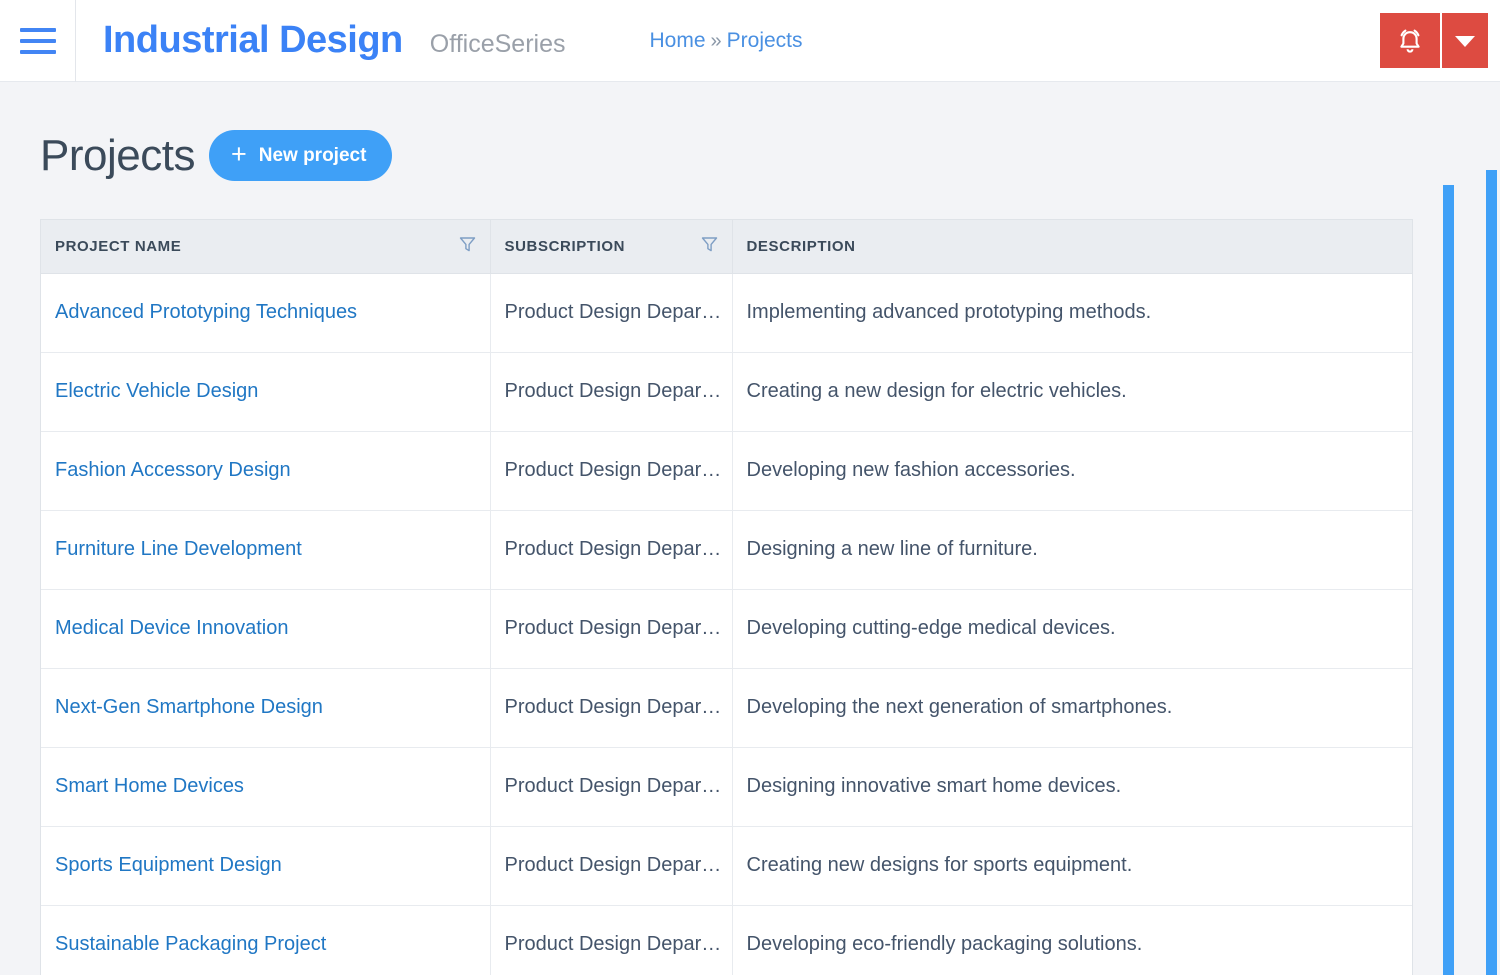 Image resolution: width=1500 pixels, height=975 pixels. What do you see at coordinates (189, 707) in the screenshot?
I see `project-link: Next-Gen Smartphone Design` at bounding box center [189, 707].